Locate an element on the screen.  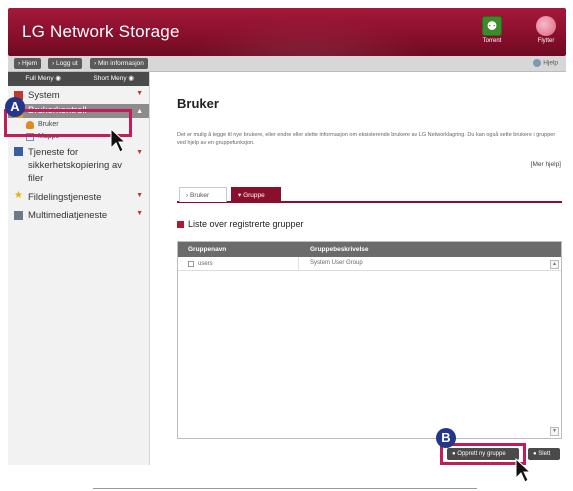
scroll-down-icon: ▼ is located at coordinates (554, 431).